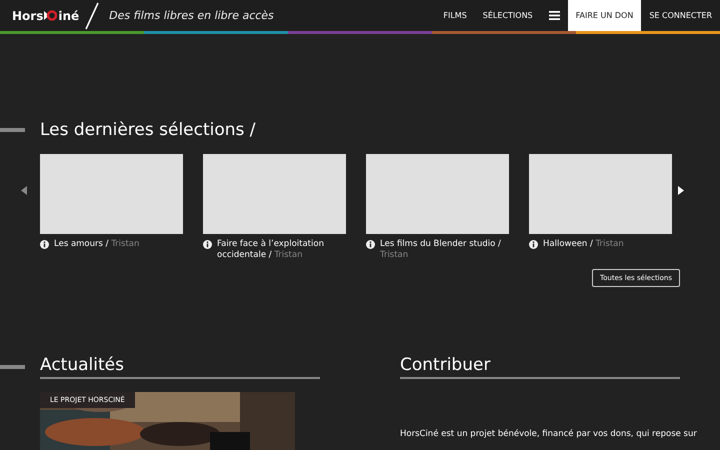 The height and width of the screenshot is (450, 720). What do you see at coordinates (118, 244) in the screenshot?
I see `selection-caption: Les amours / Tristan` at bounding box center [118, 244].